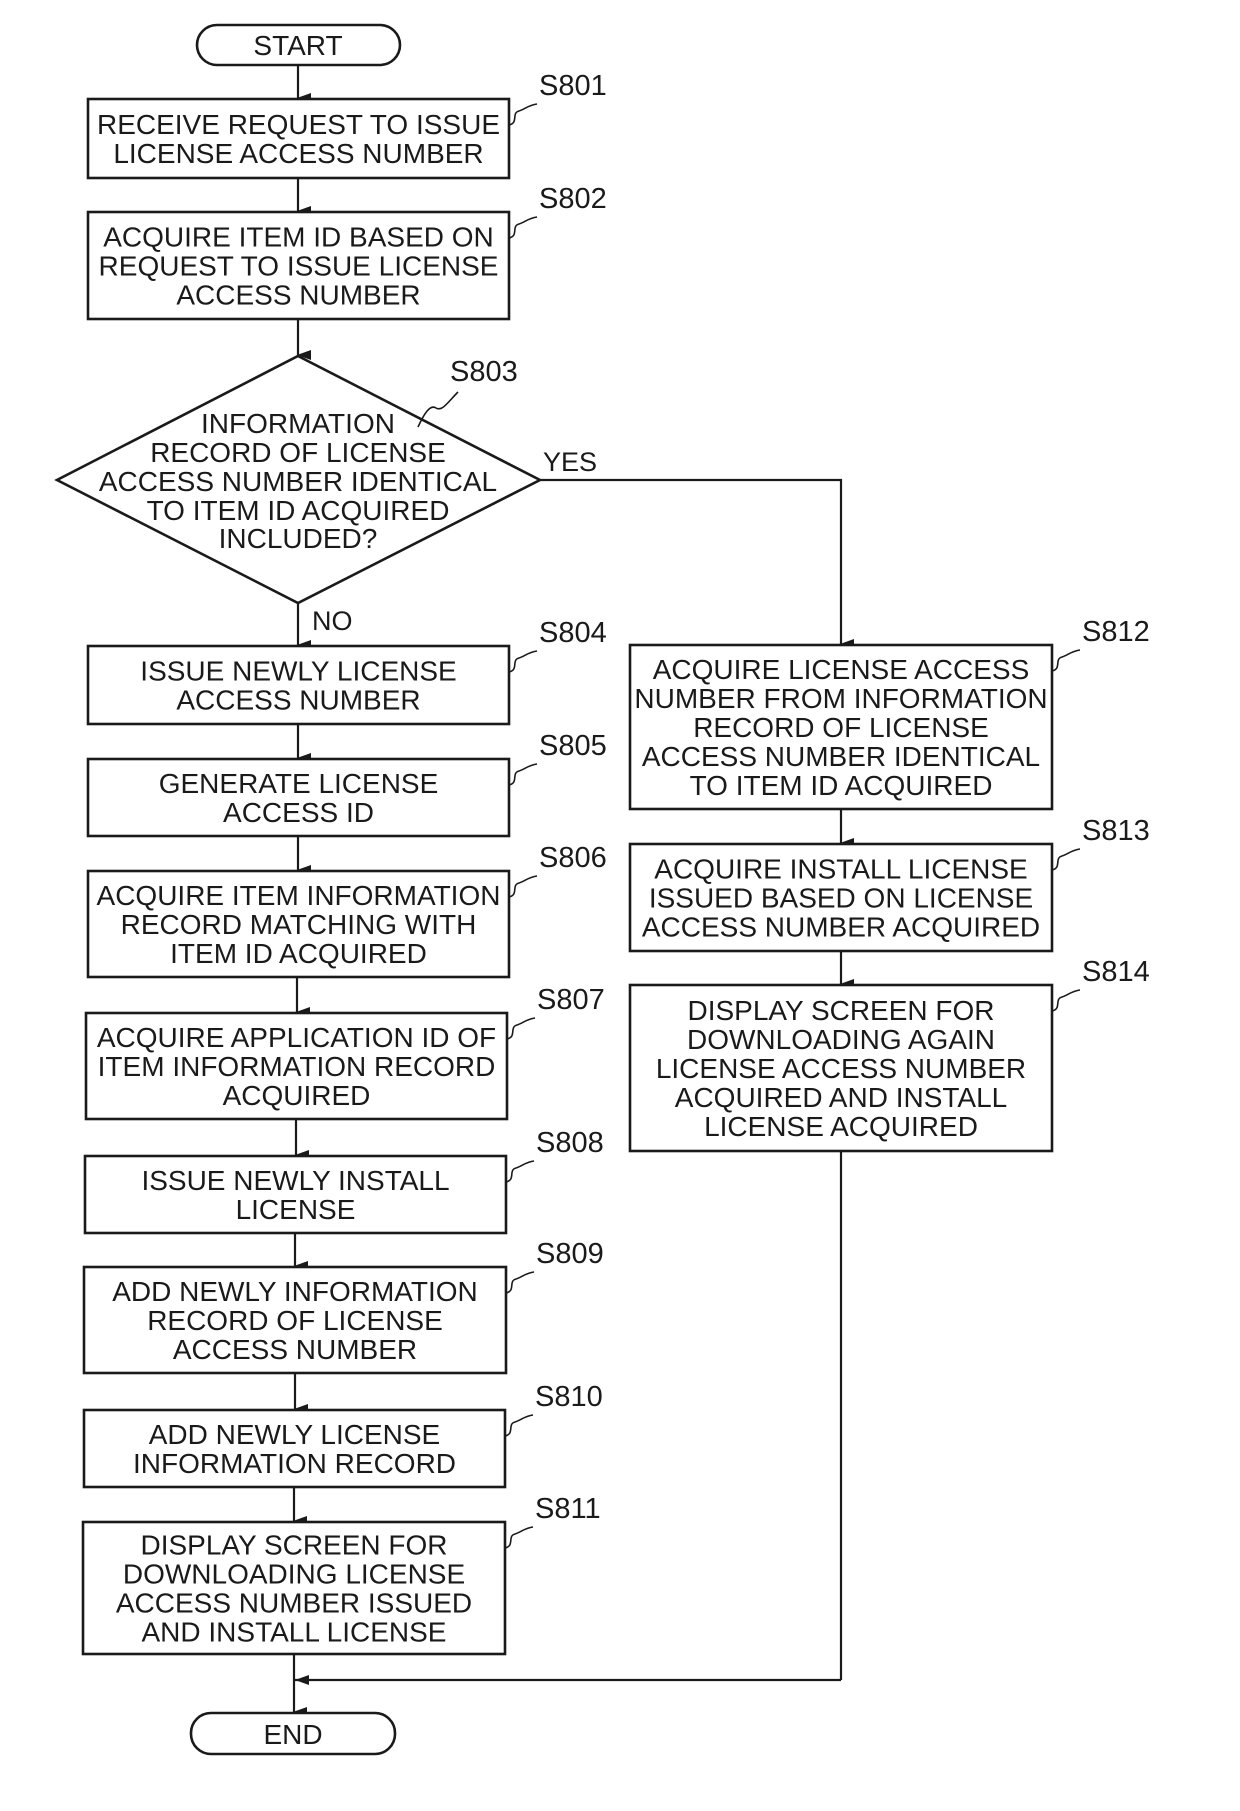  Describe the element at coordinates (573, 633) in the screenshot. I see `step-id-s804: S804` at that location.